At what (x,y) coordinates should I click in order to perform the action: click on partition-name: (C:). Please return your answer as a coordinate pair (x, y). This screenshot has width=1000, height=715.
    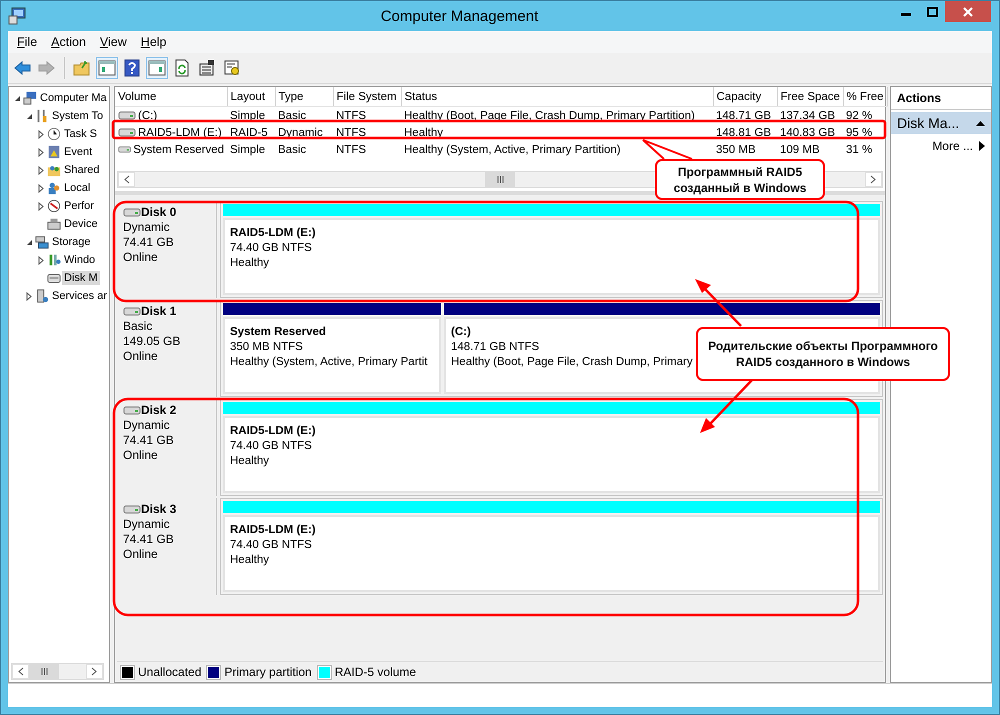
    Looking at the image, I should click on (461, 332).